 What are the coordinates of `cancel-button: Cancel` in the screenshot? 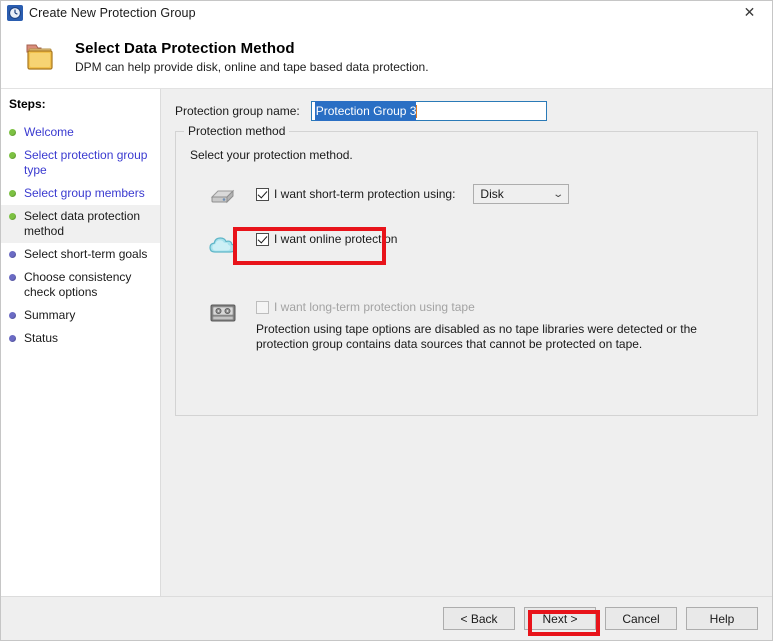 It's located at (641, 618).